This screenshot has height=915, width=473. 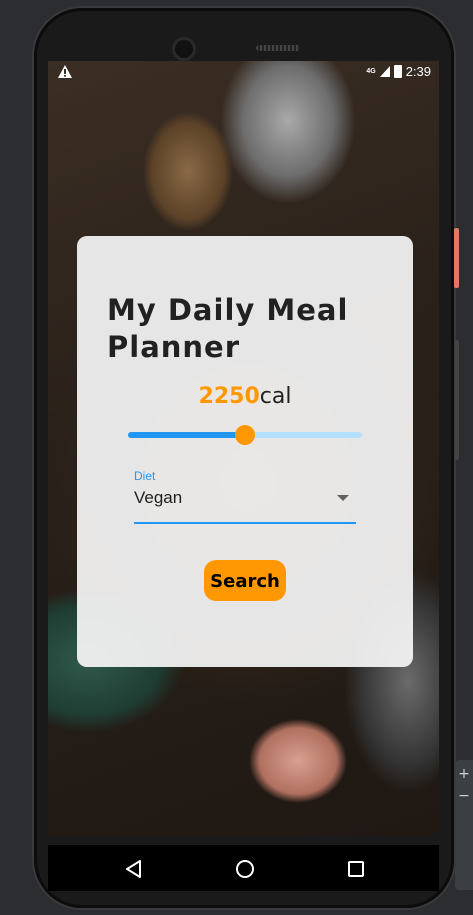 What do you see at coordinates (371, 71) in the screenshot?
I see `network-type-label: 4G` at bounding box center [371, 71].